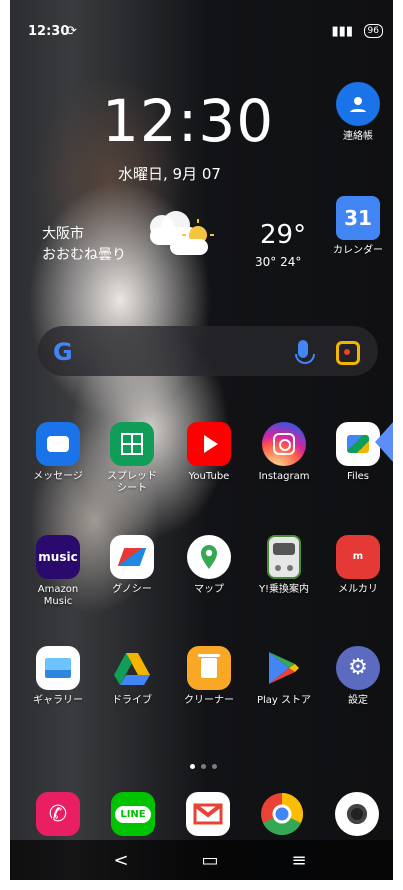 The height and width of the screenshot is (890, 403). What do you see at coordinates (358, 104) in the screenshot?
I see `contacts-icon` at bounding box center [358, 104].